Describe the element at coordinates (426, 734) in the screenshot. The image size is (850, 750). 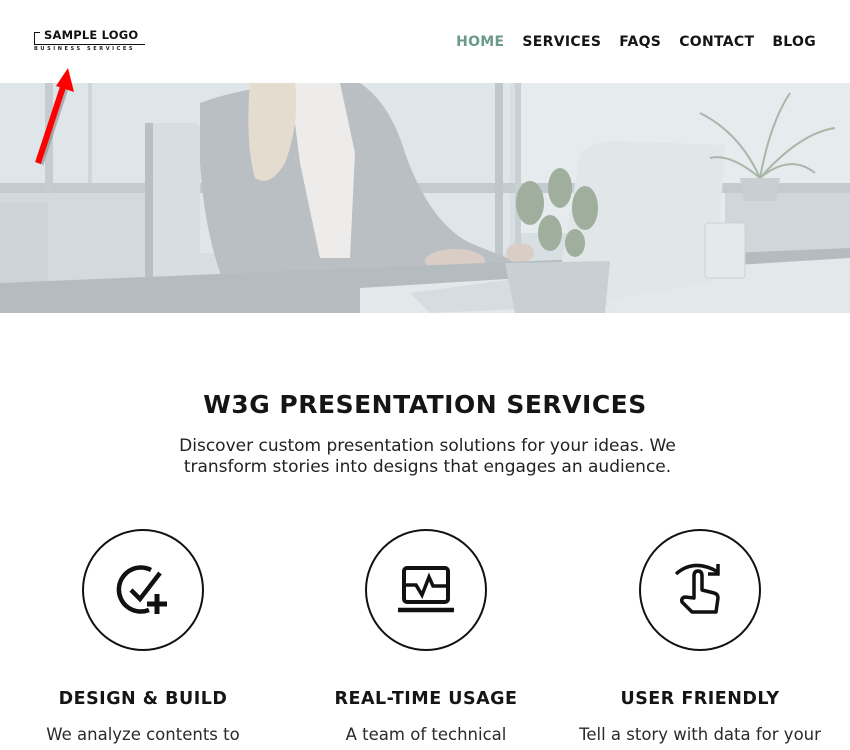
I see `feature-text: A team of technical` at that location.